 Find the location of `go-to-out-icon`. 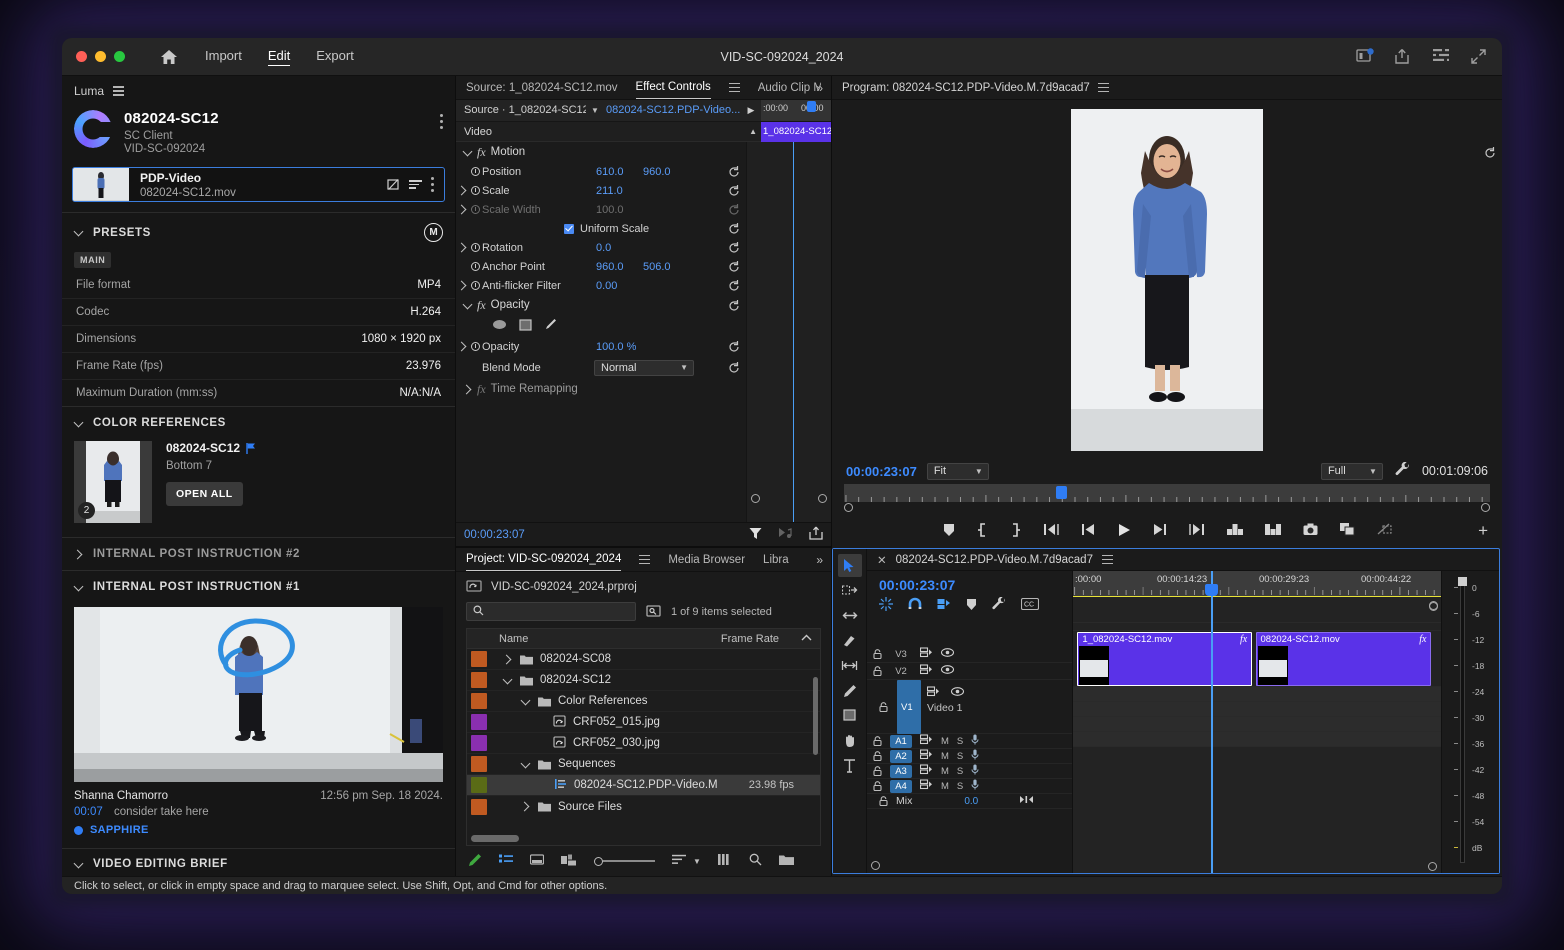

go-to-out-icon is located at coordinates (1196, 531).